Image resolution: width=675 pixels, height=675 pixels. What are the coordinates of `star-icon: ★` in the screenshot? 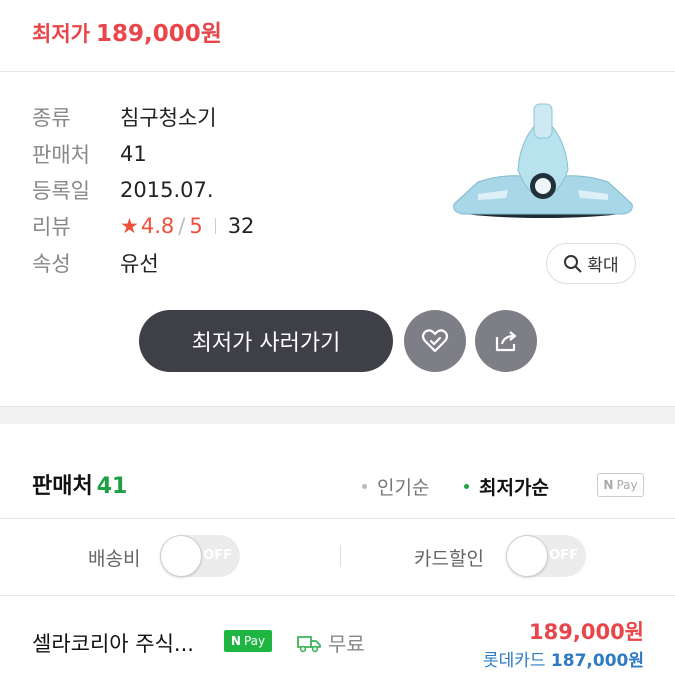 It's located at (129, 226).